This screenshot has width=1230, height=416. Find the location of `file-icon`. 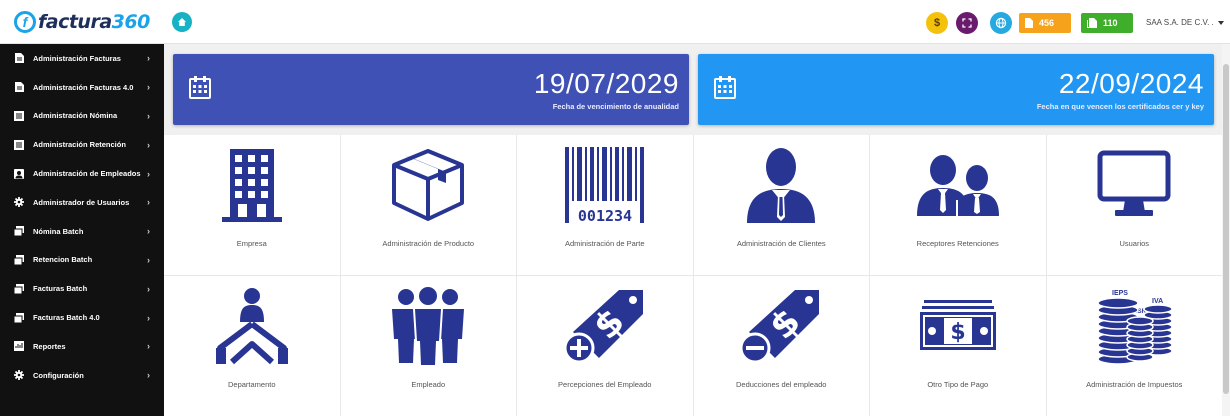

file-icon is located at coordinates (1029, 23).